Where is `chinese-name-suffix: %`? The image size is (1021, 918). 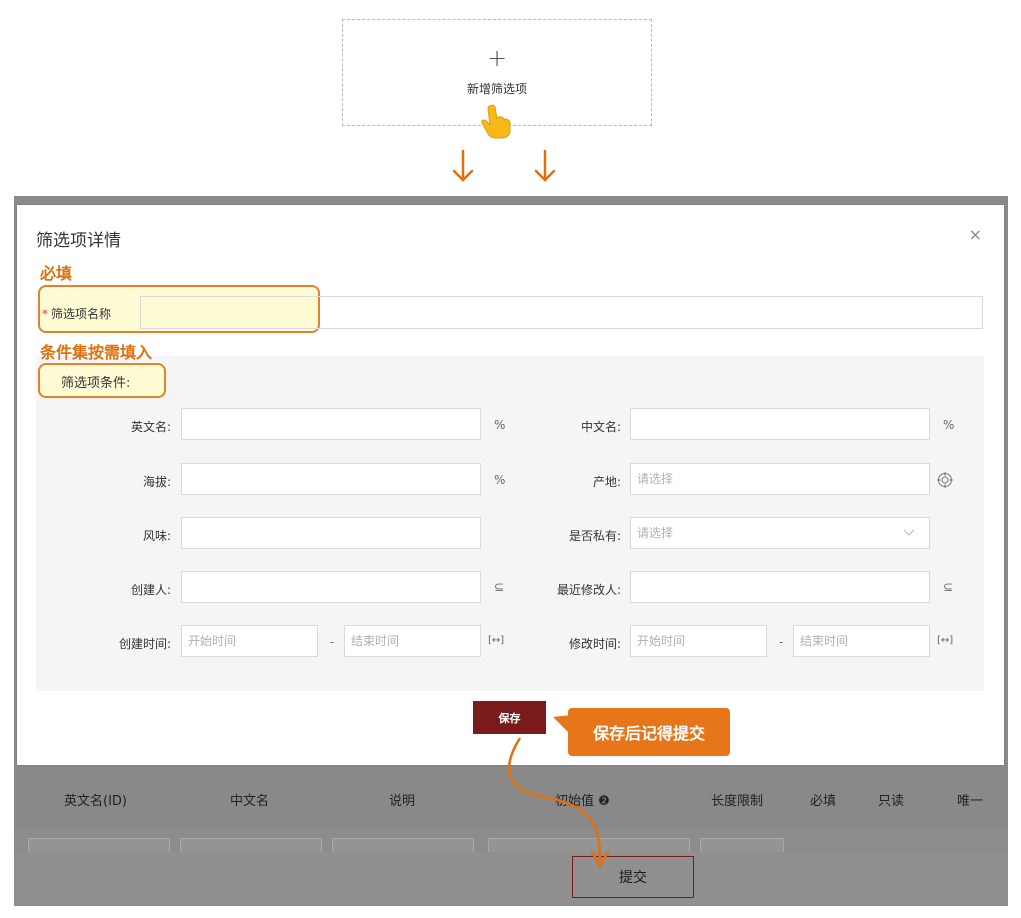 chinese-name-suffix: % is located at coordinates (949, 425).